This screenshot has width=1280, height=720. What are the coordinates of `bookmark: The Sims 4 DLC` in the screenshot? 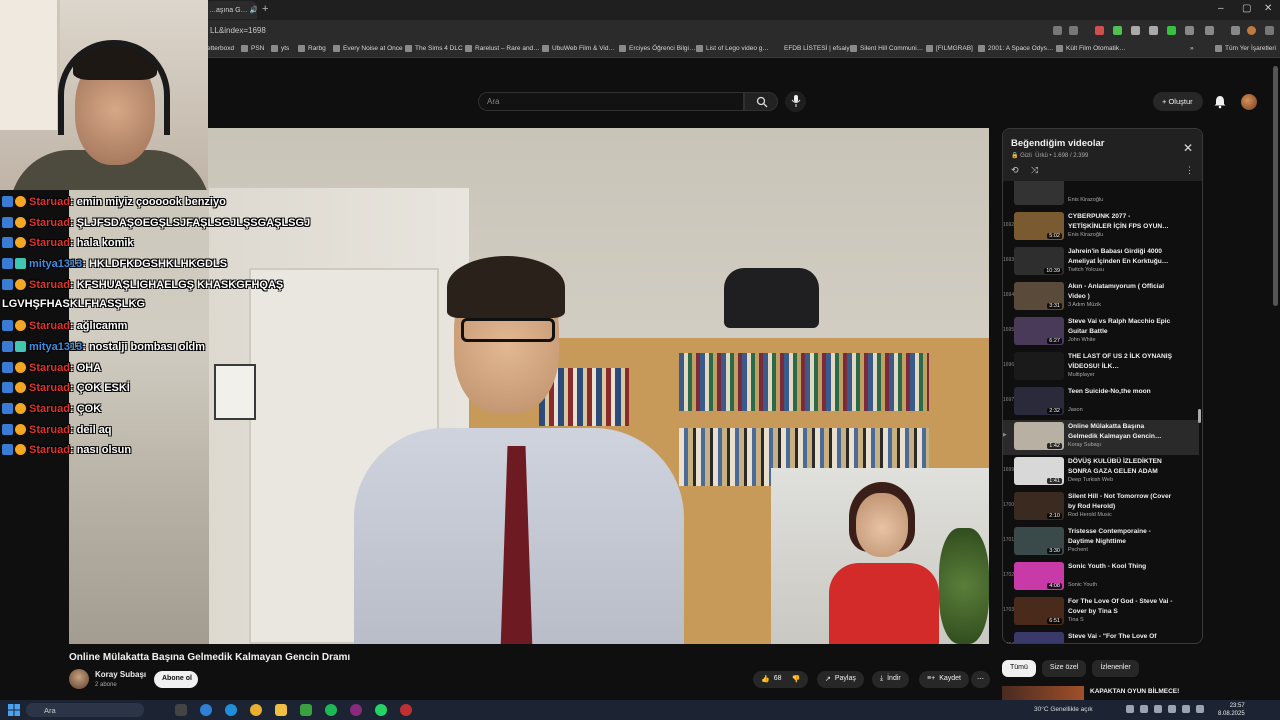 It's located at (434, 48).